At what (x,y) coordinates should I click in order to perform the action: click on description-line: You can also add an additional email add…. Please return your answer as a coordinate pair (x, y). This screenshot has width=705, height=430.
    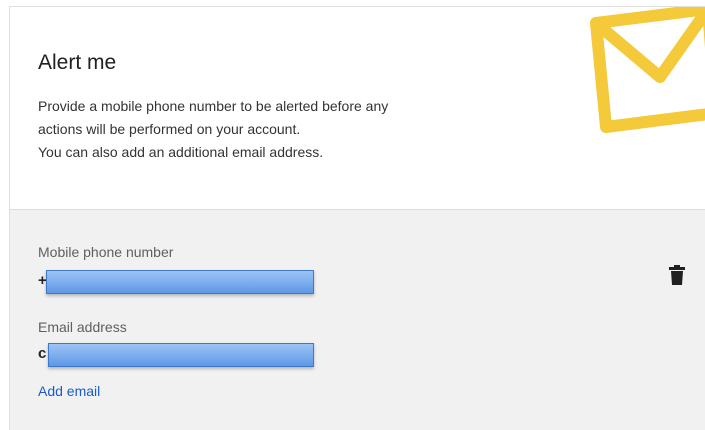
    Looking at the image, I should click on (181, 152).